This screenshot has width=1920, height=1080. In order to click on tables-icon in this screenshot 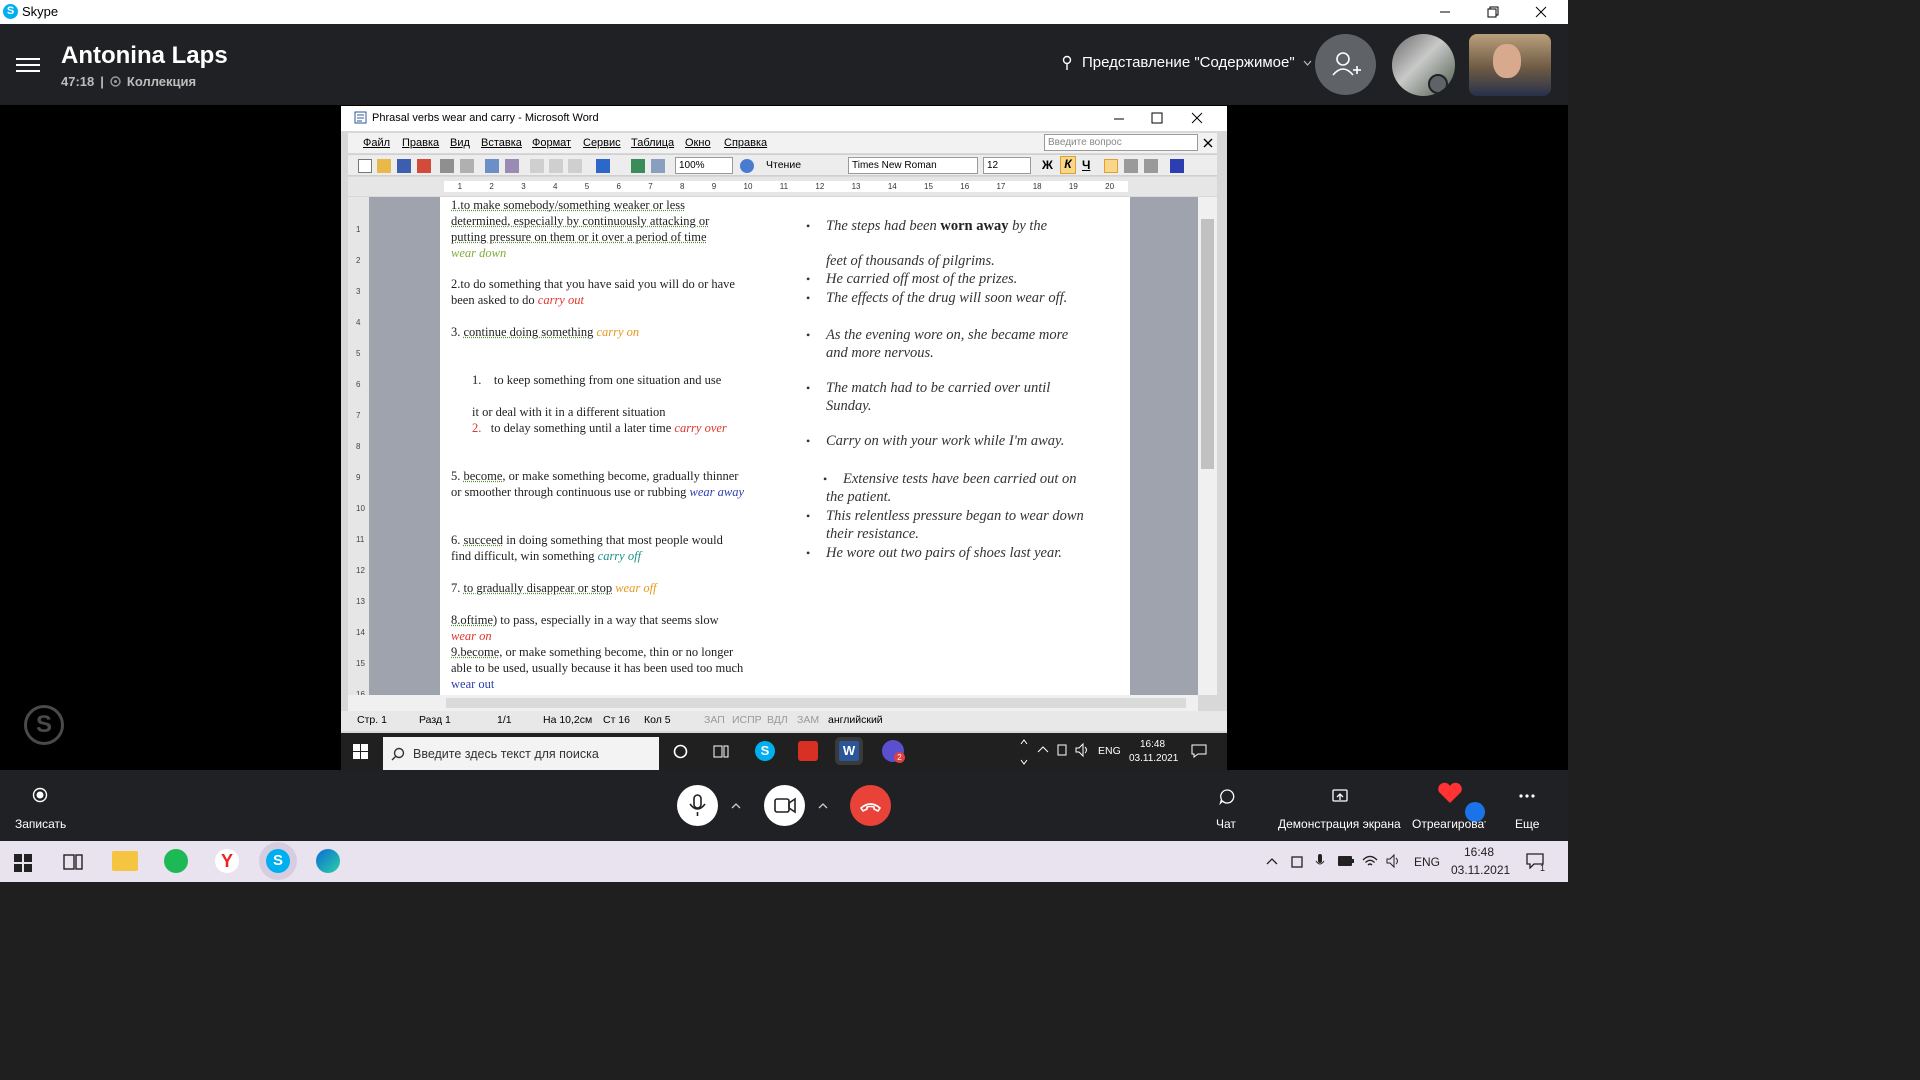, I will do `click(658, 166)`.